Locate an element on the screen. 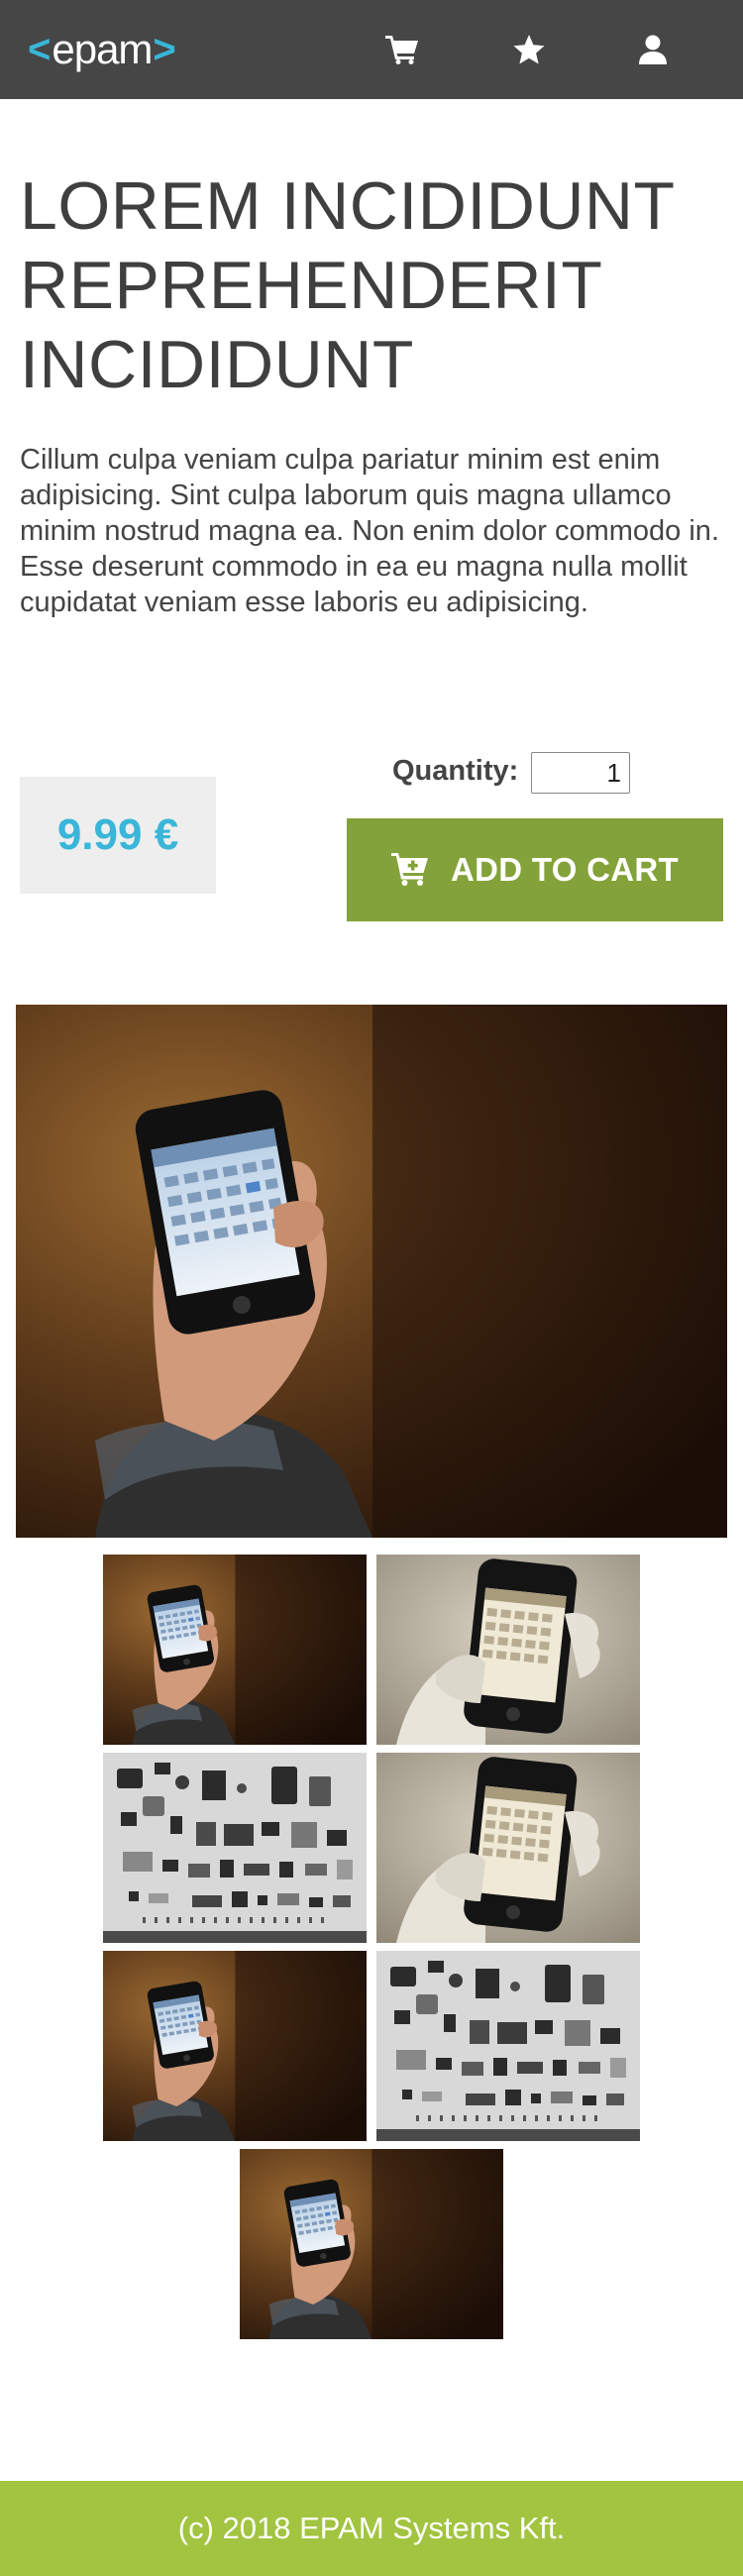 Image resolution: width=743 pixels, height=2576 pixels. logo-left-bracket: < is located at coordinates (40, 49).